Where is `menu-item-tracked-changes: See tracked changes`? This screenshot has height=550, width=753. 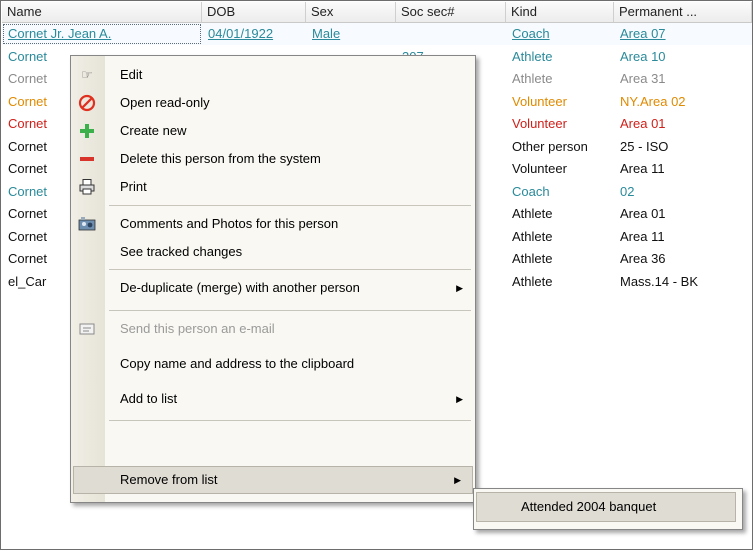
menu-item-tracked-changes: See tracked changes is located at coordinates (273, 252).